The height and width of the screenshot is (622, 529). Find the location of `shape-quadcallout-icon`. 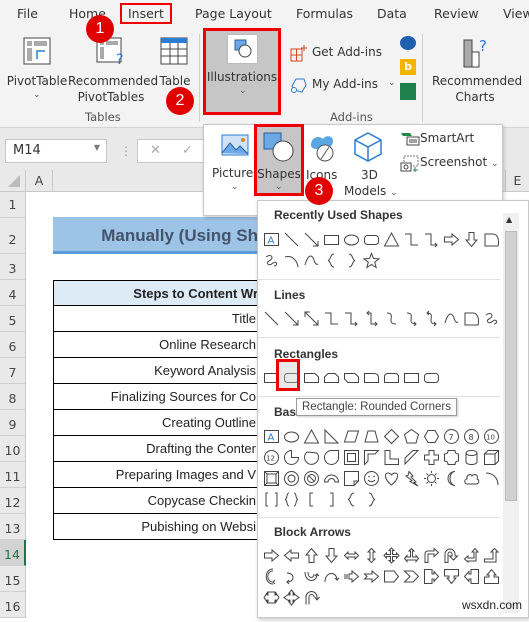

shape-quadcallout-icon is located at coordinates (291, 597).